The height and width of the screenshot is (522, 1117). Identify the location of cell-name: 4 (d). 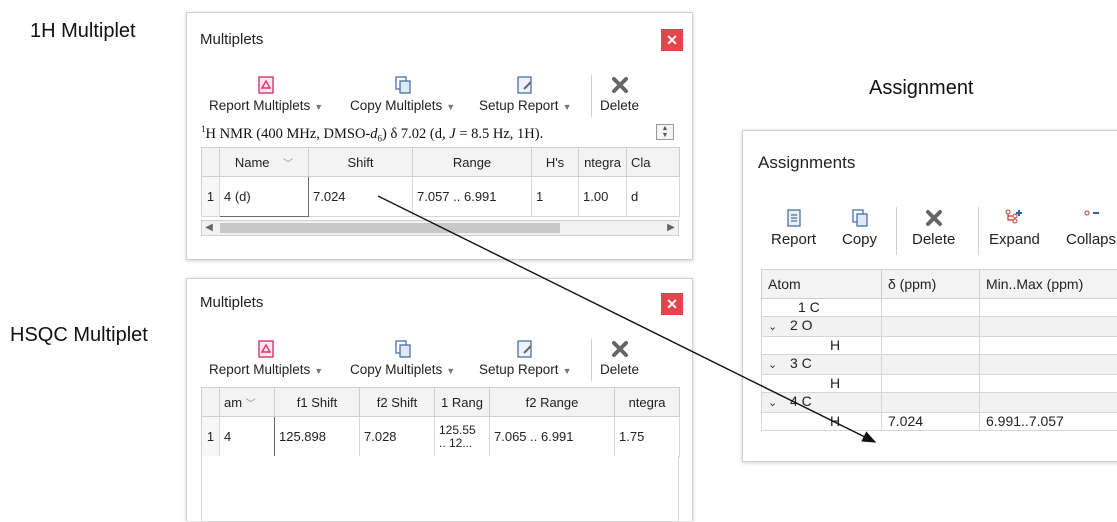
(264, 197).